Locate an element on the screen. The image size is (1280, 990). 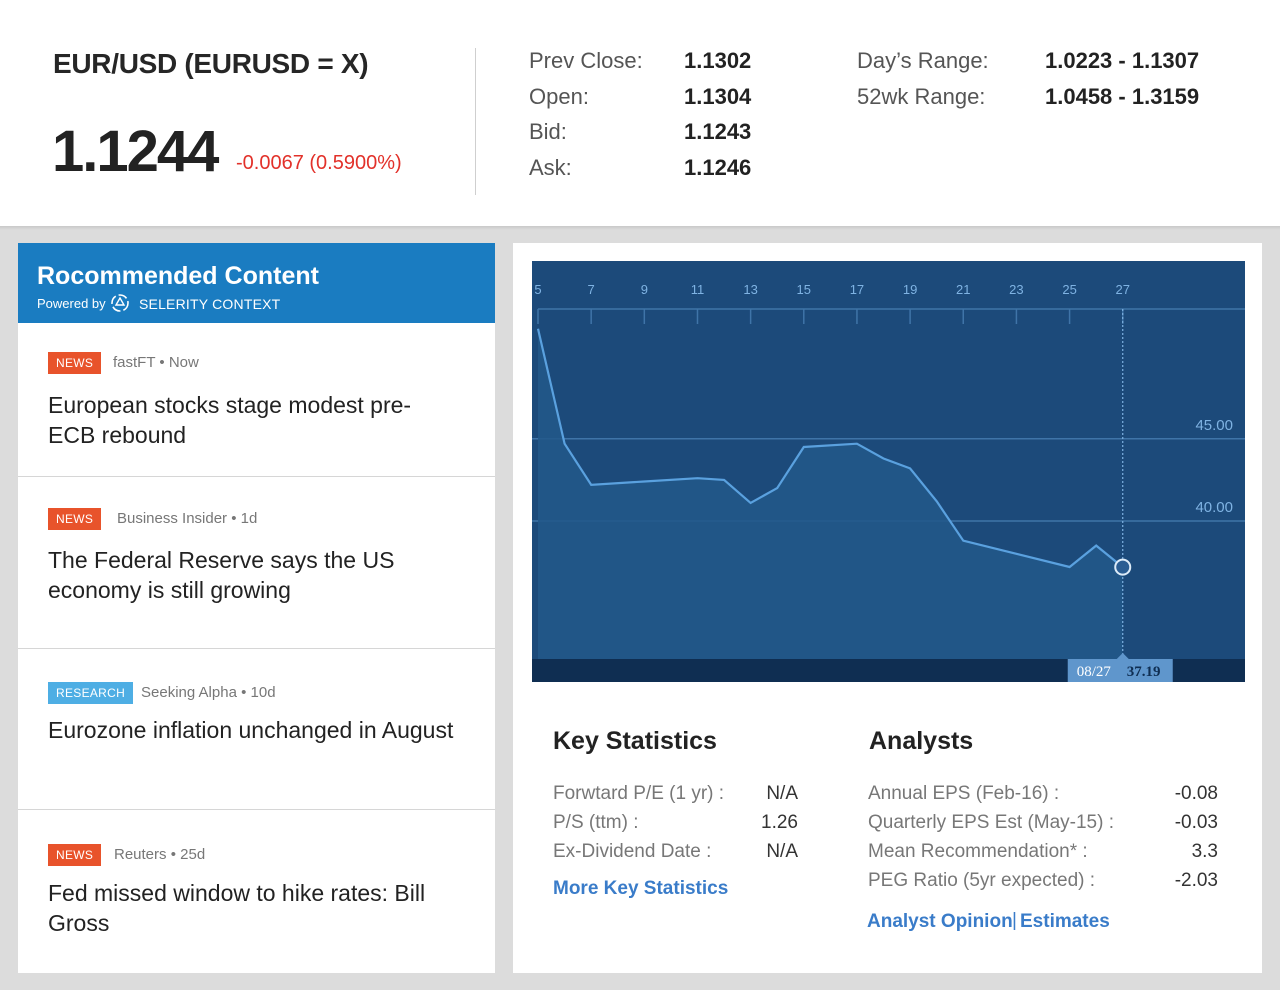
article-meta: fastFT • Now is located at coordinates (156, 362).